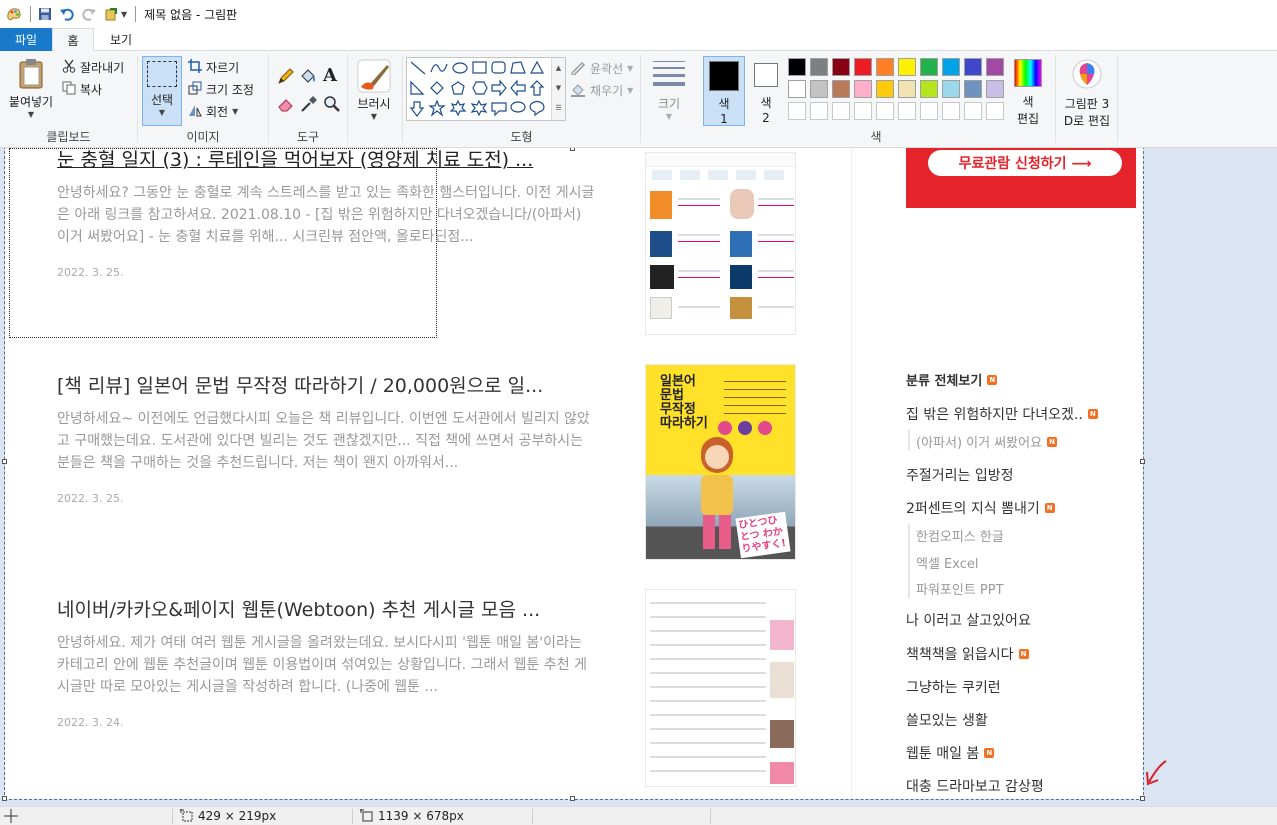  I want to click on canvas-resize-handle-right, so click(1142, 461).